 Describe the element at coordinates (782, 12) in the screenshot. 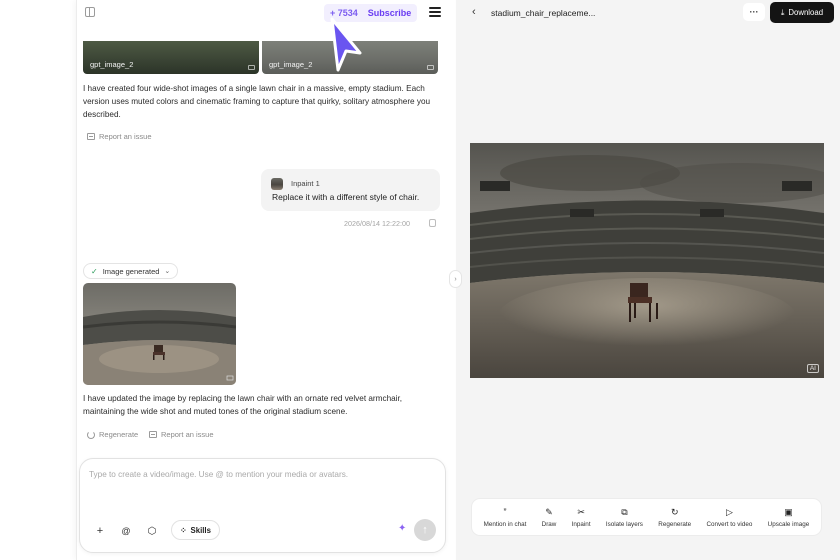

I see `download-icon: ⤓` at that location.